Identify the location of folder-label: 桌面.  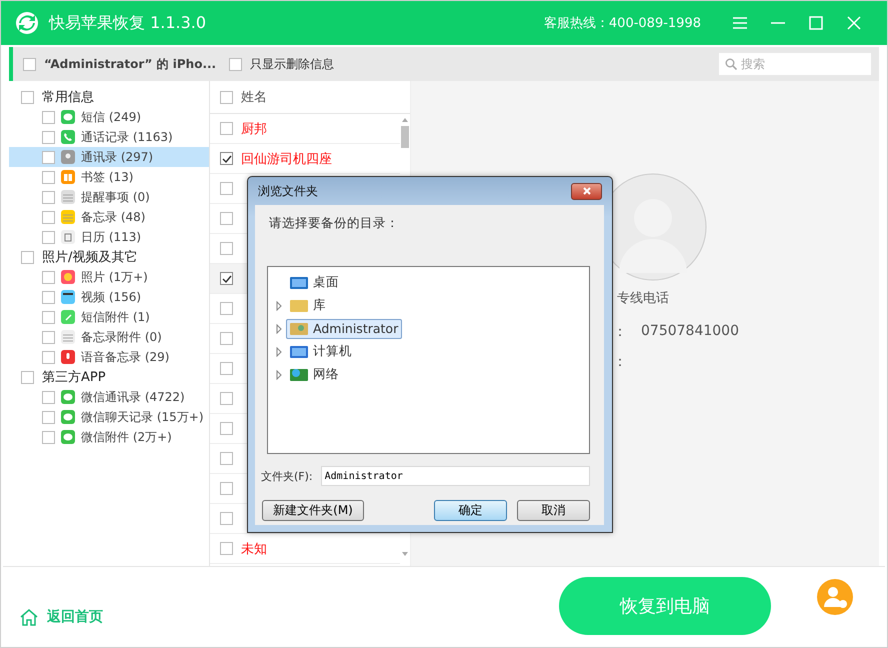
(326, 282).